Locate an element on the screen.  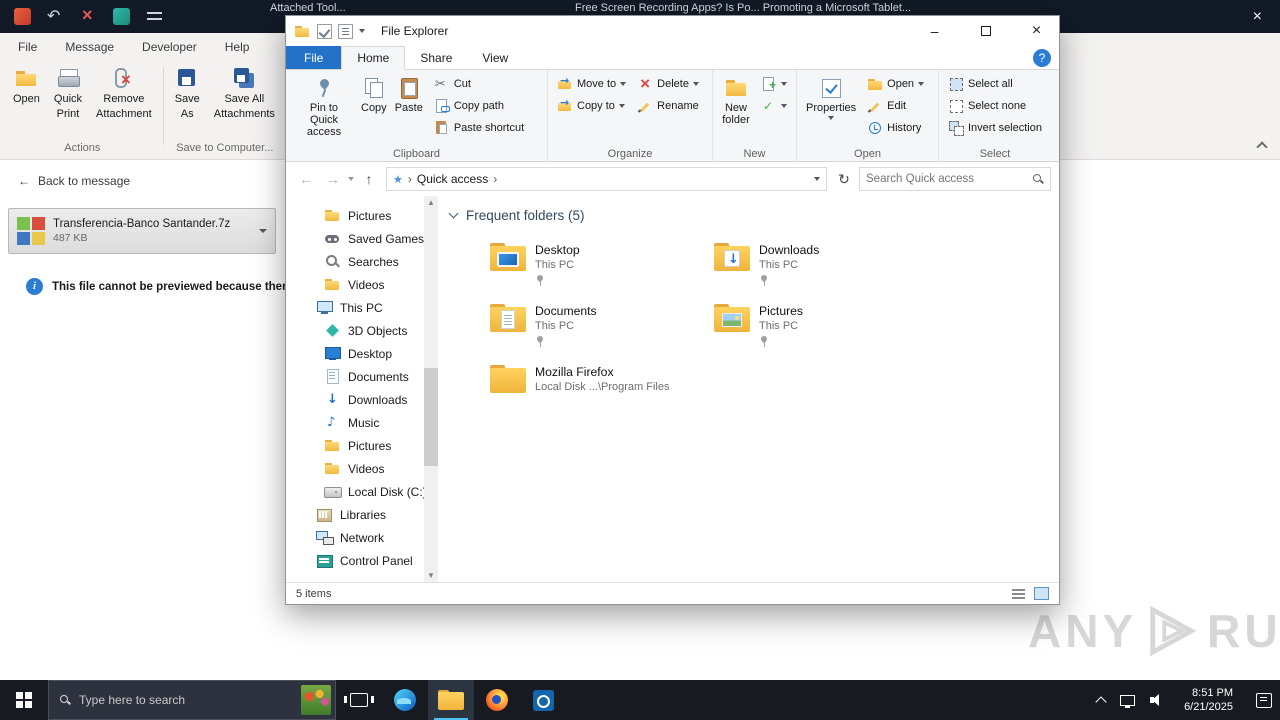
cut-button: Cut is located at coordinates (479, 84).